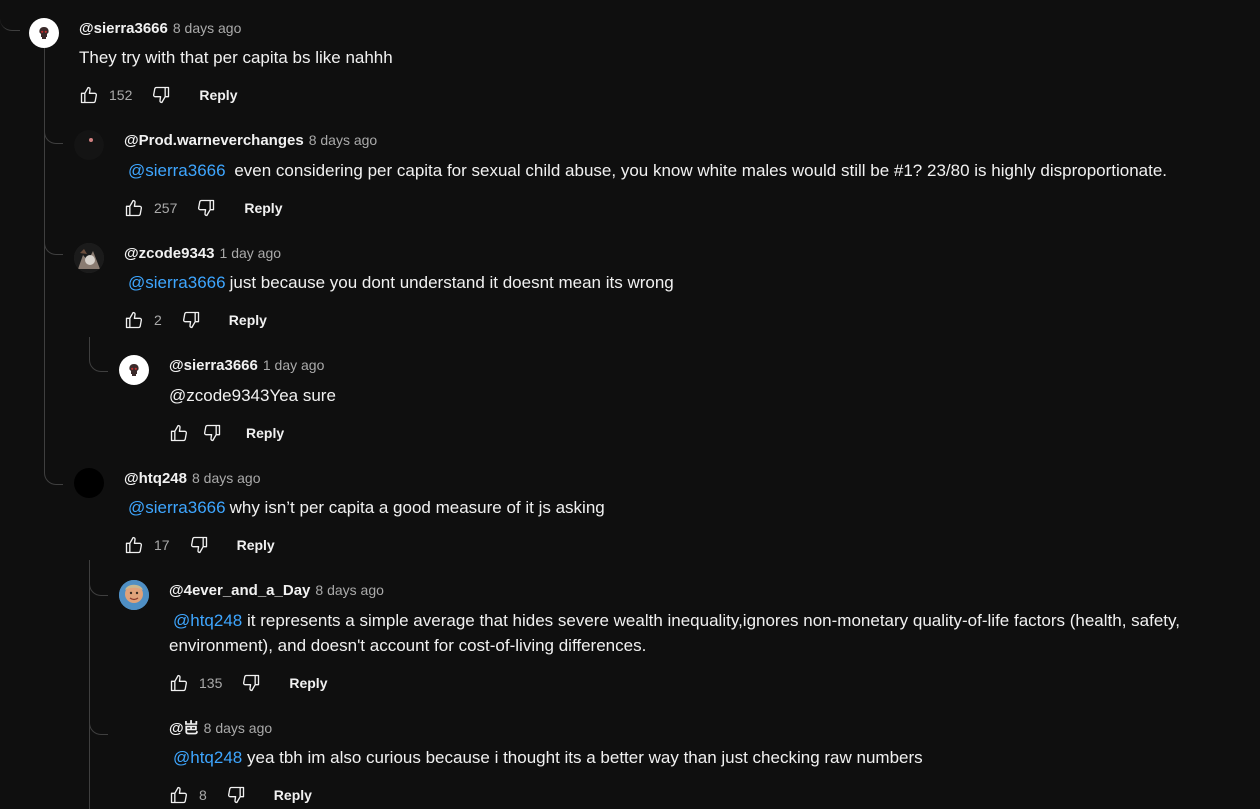 This screenshot has height=809, width=1260. I want to click on comment-author: @Prod.warneverchanges, so click(214, 140).